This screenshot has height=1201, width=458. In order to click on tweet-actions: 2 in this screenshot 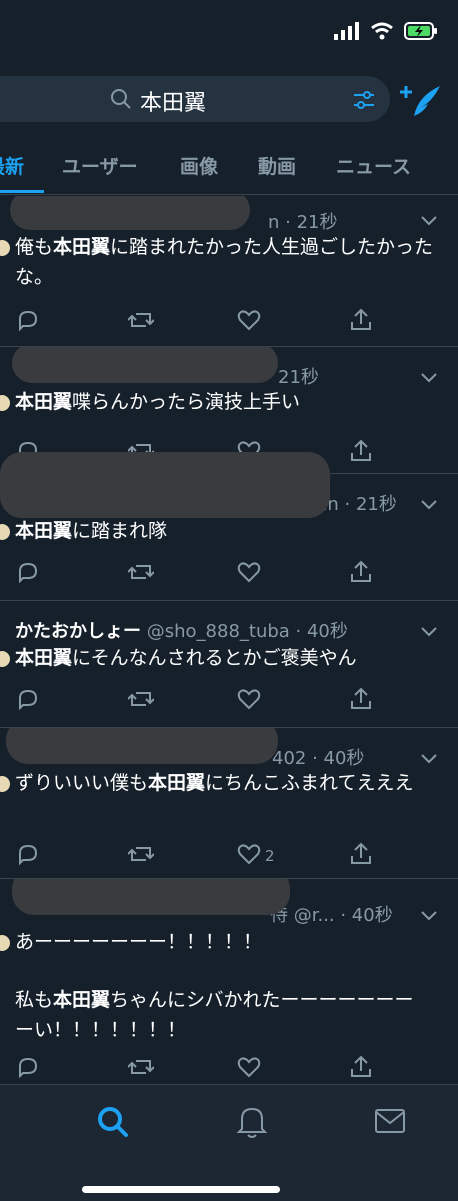, I will do `click(229, 857)`.